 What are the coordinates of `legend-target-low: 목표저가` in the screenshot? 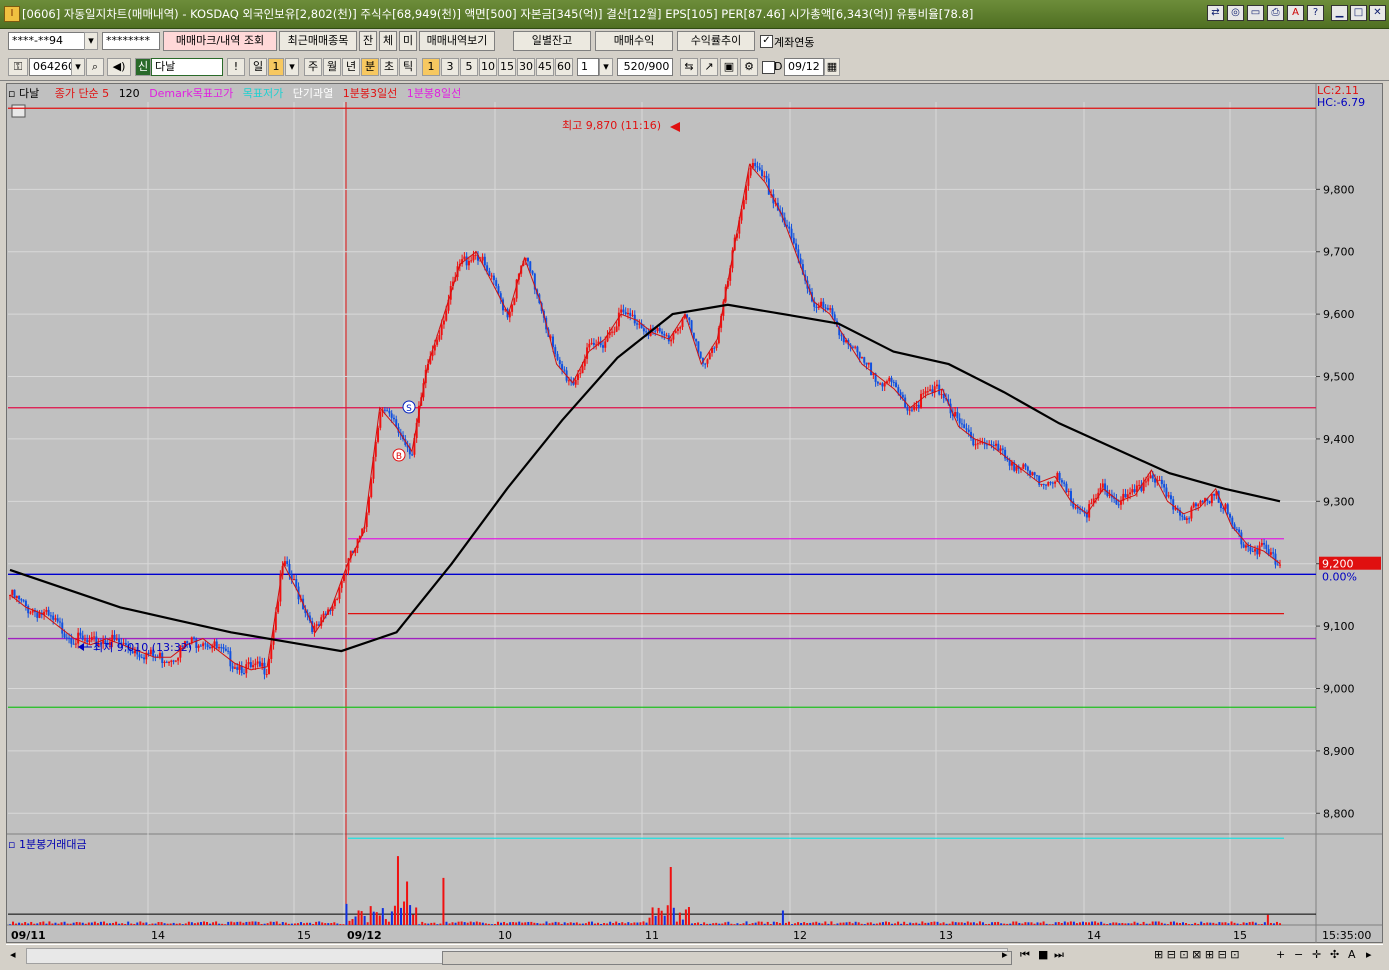 It's located at (263, 93).